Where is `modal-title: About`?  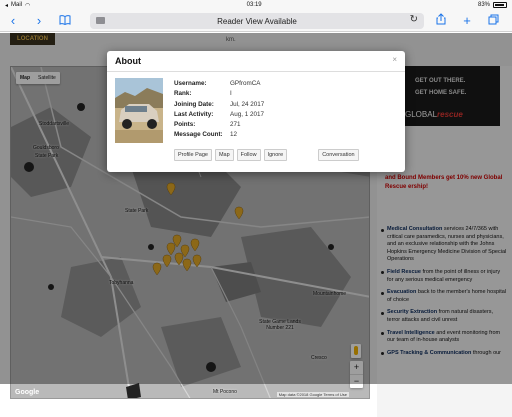 modal-title: About is located at coordinates (128, 61).